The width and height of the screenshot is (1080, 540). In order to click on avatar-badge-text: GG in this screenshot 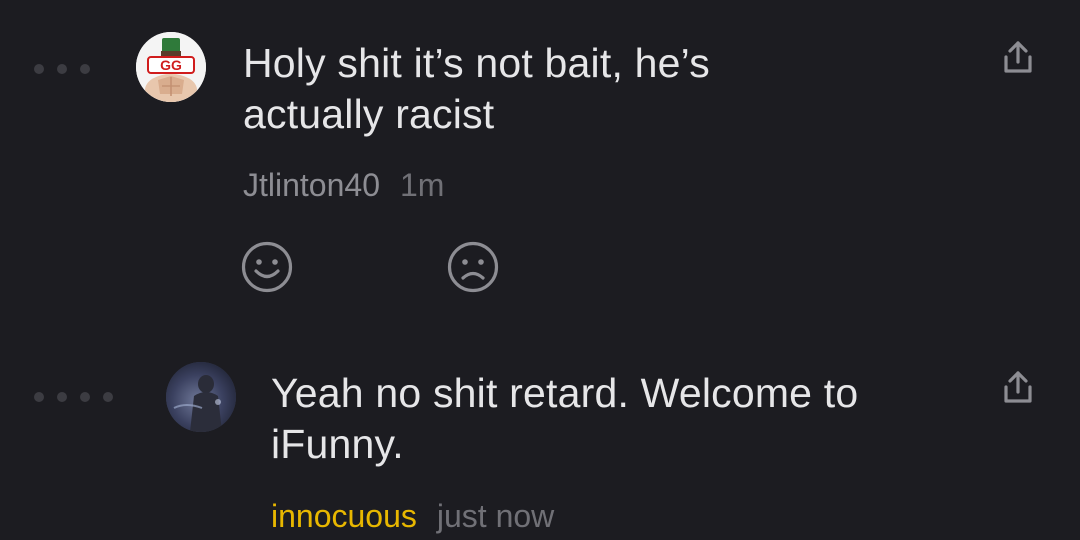, I will do `click(171, 65)`.